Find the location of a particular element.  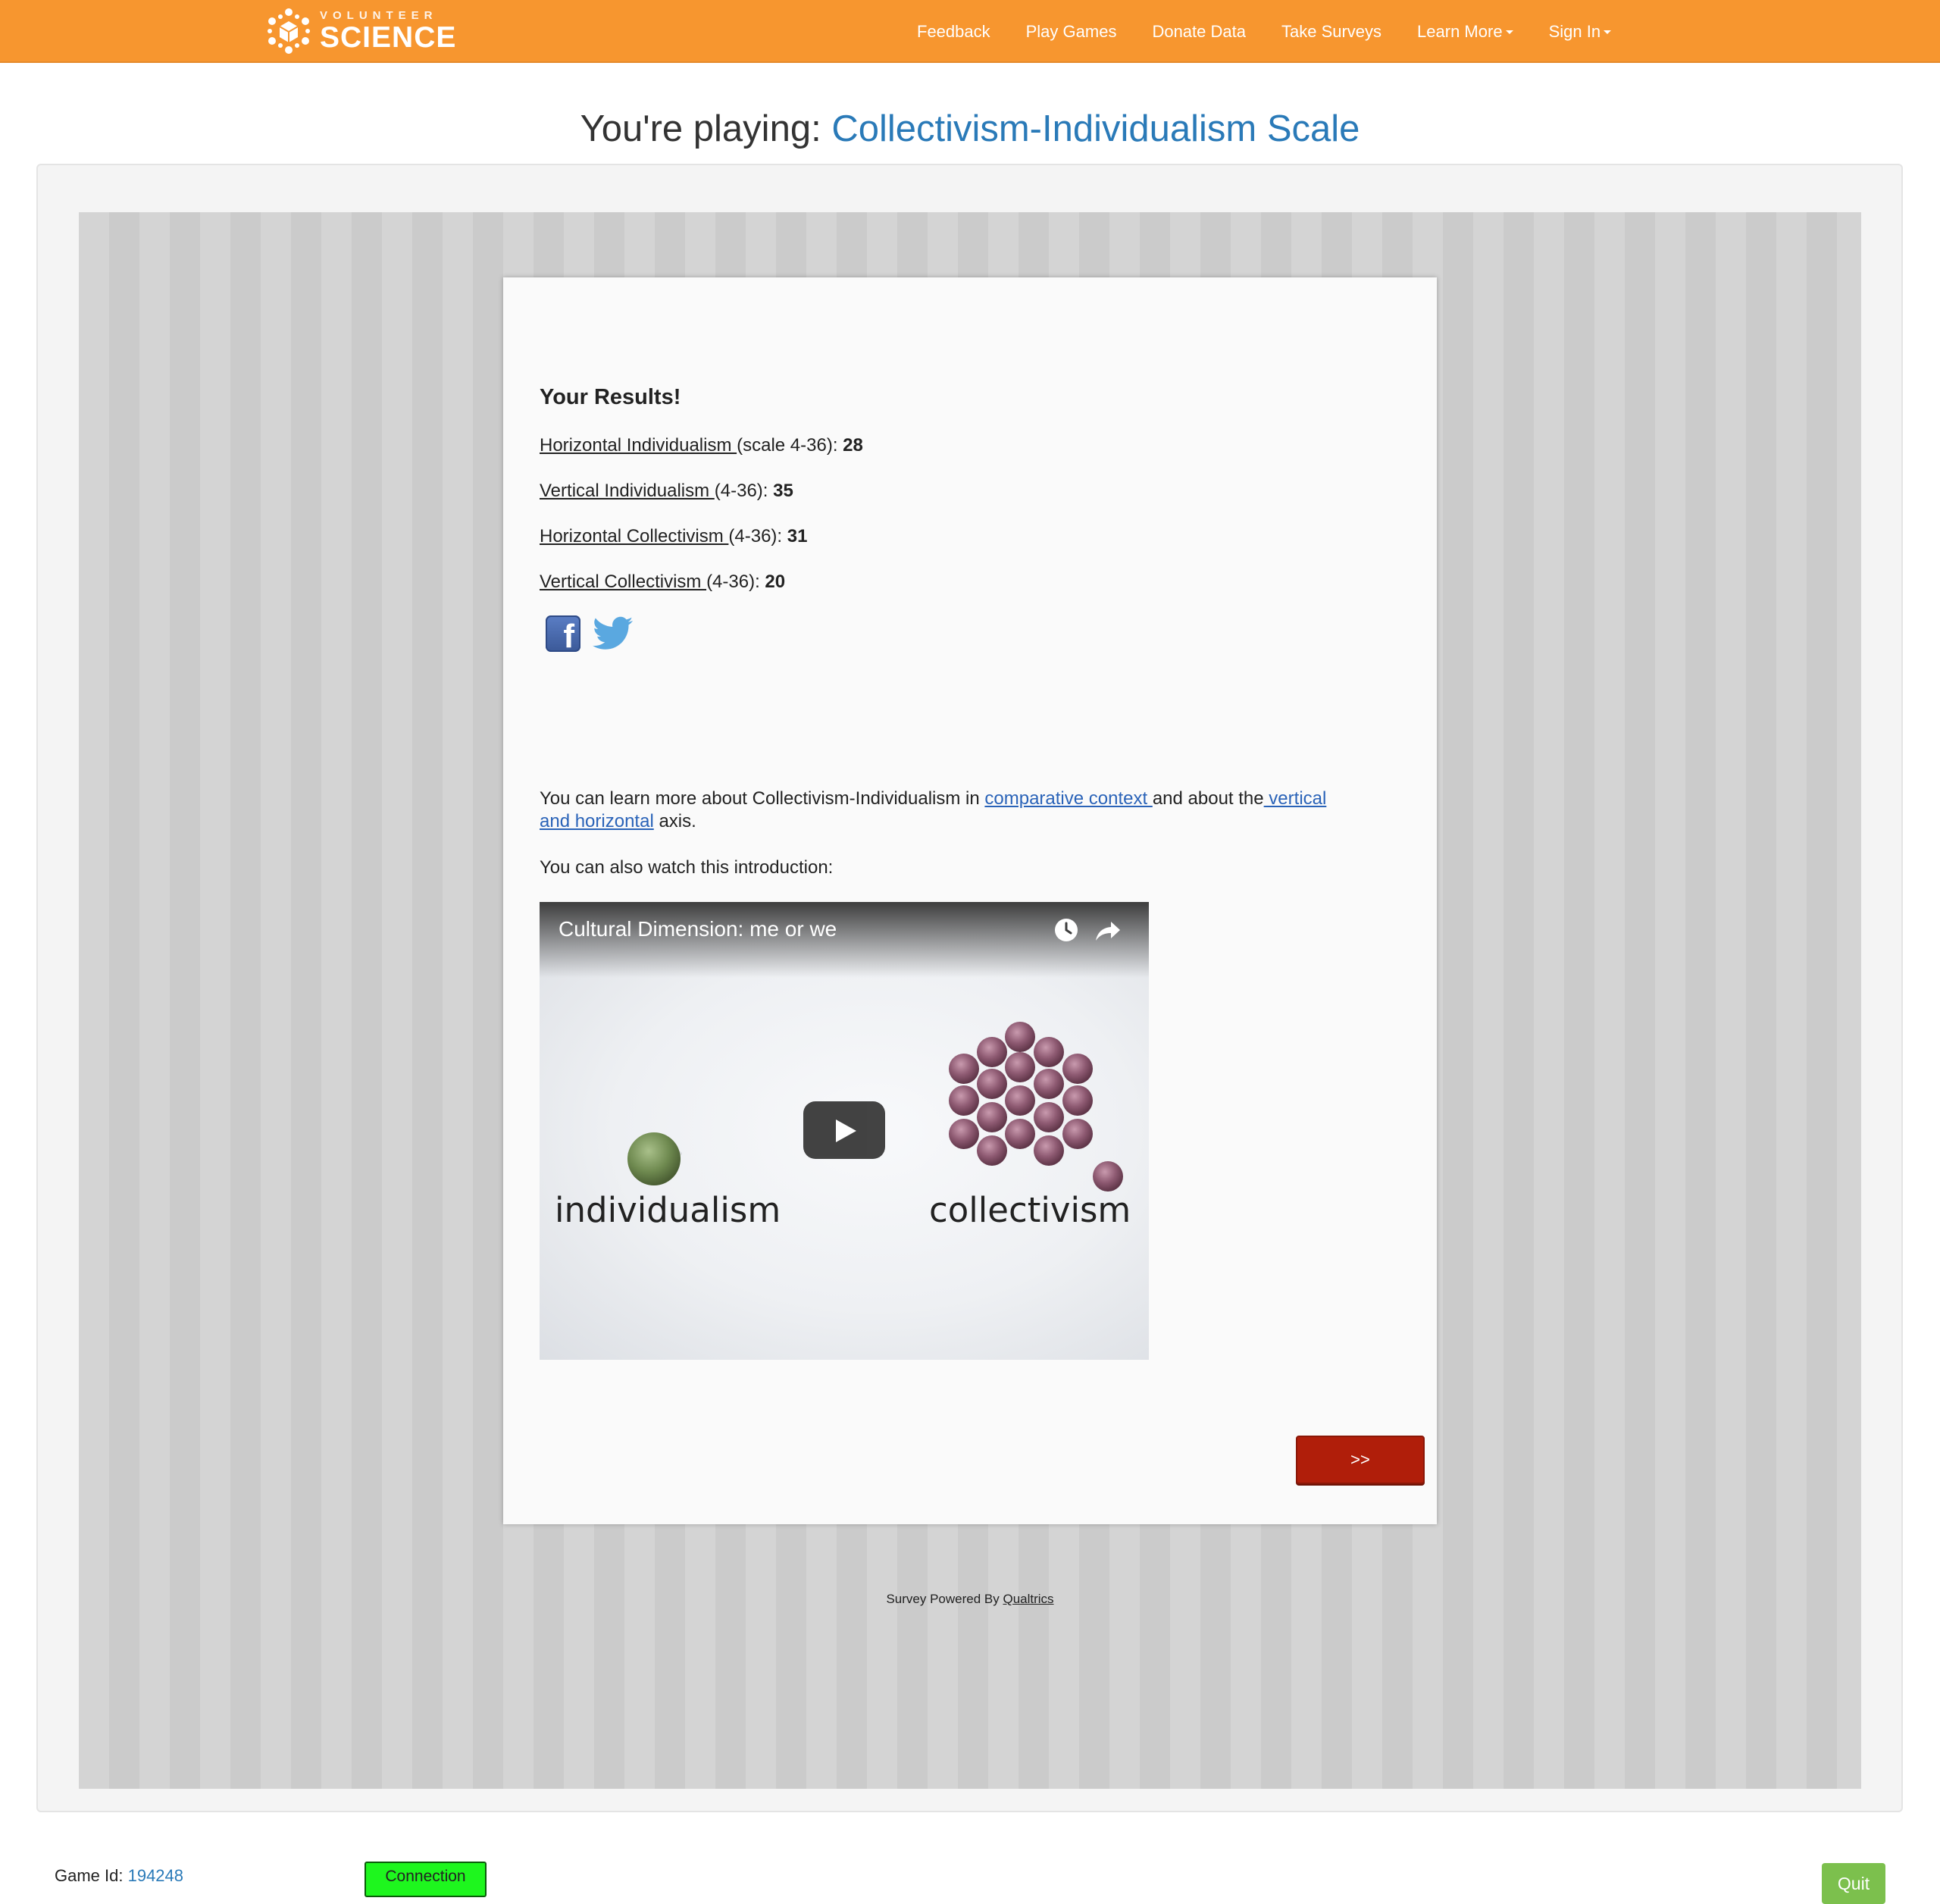

result-scale: (scale 4-36): is located at coordinates (790, 445).